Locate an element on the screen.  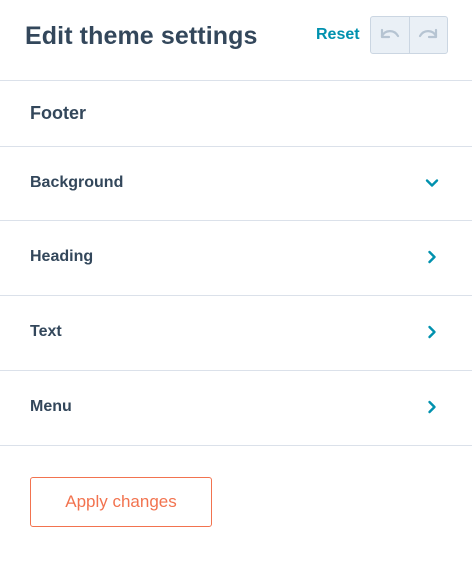
section-title: Footer is located at coordinates (58, 113).